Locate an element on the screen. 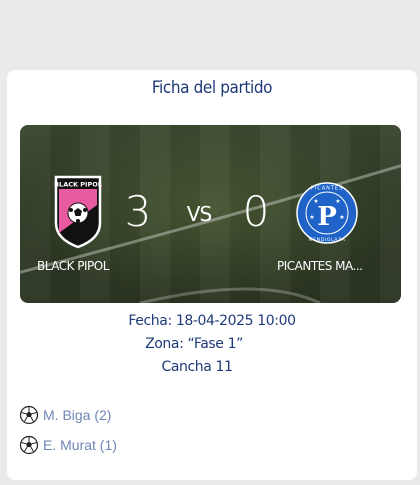 The width and height of the screenshot is (420, 485). scorers-list: M. Biga (2) E. Murat (1) is located at coordinates (68, 430).